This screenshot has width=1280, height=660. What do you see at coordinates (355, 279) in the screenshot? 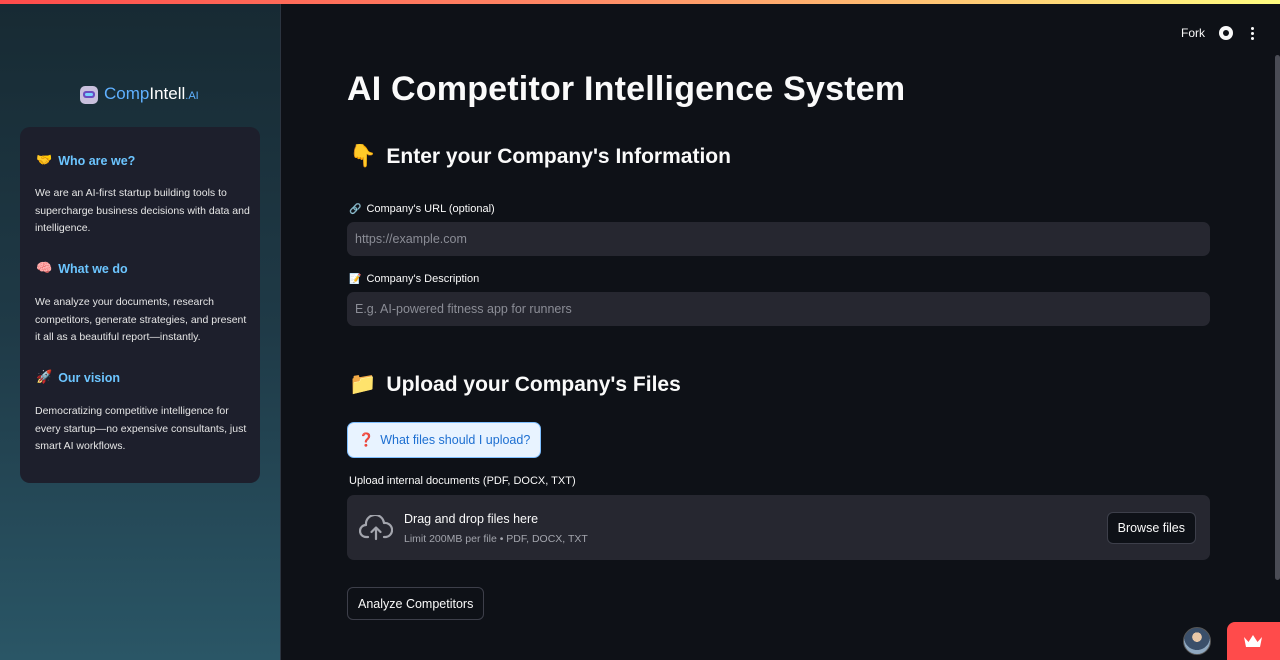
I see `memo-icon: 📝` at bounding box center [355, 279].